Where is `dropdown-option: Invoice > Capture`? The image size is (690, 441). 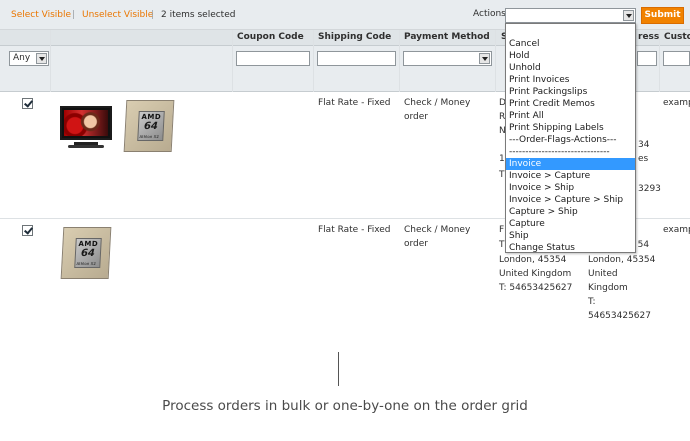 dropdown-option: Invoice > Capture is located at coordinates (570, 176).